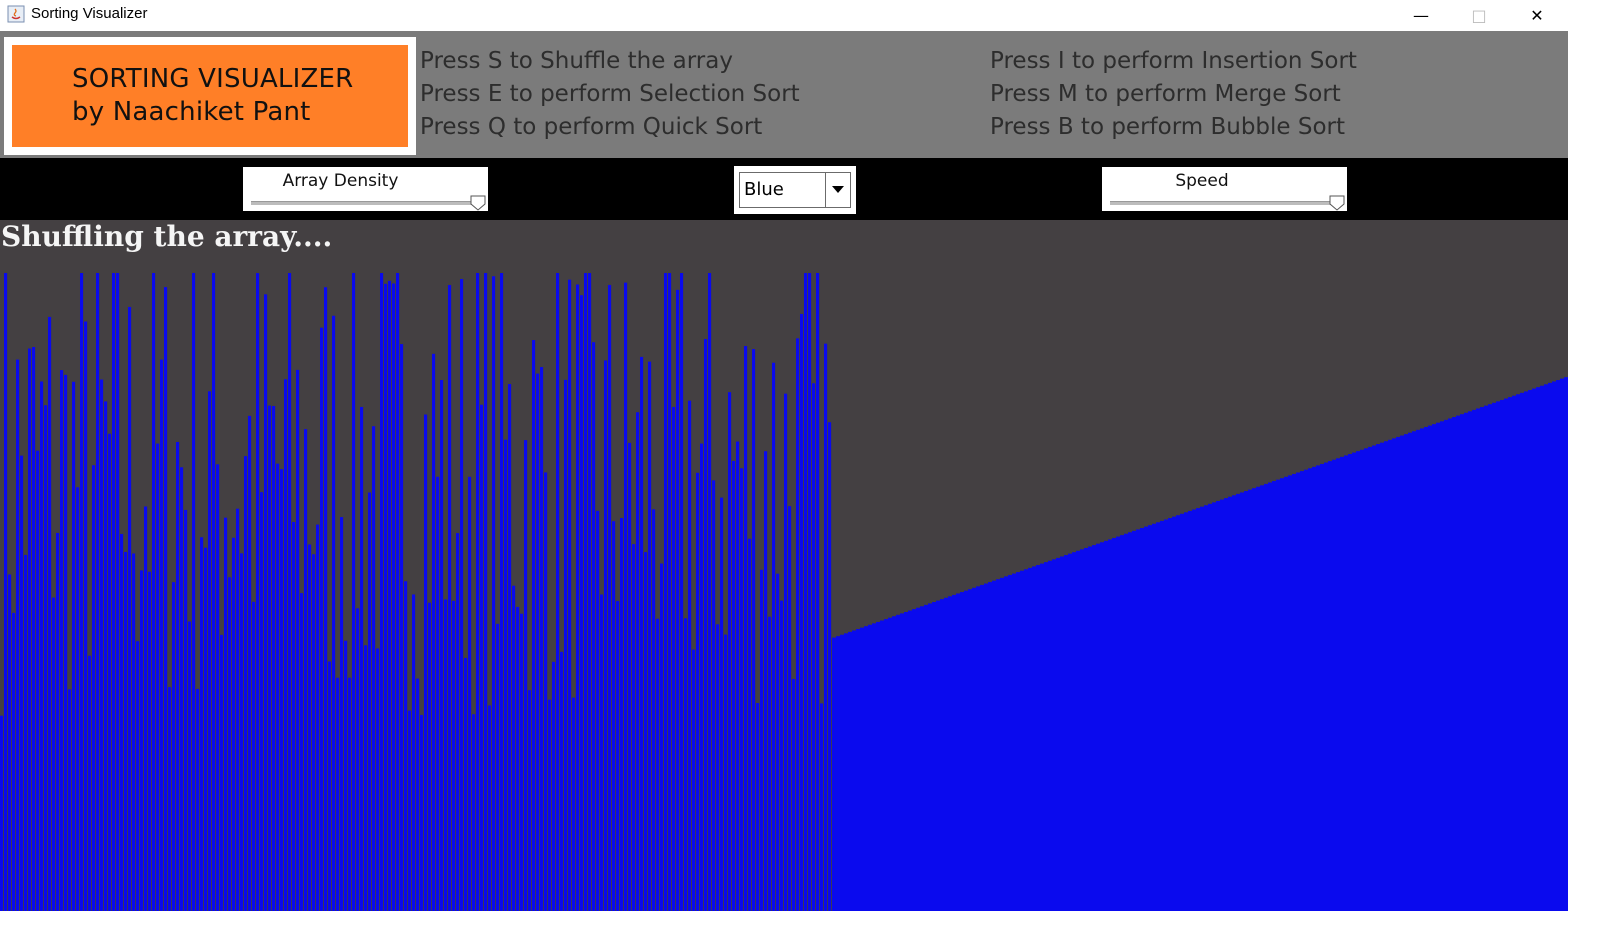  I want to click on minimize-button: —, so click(1421, 15).